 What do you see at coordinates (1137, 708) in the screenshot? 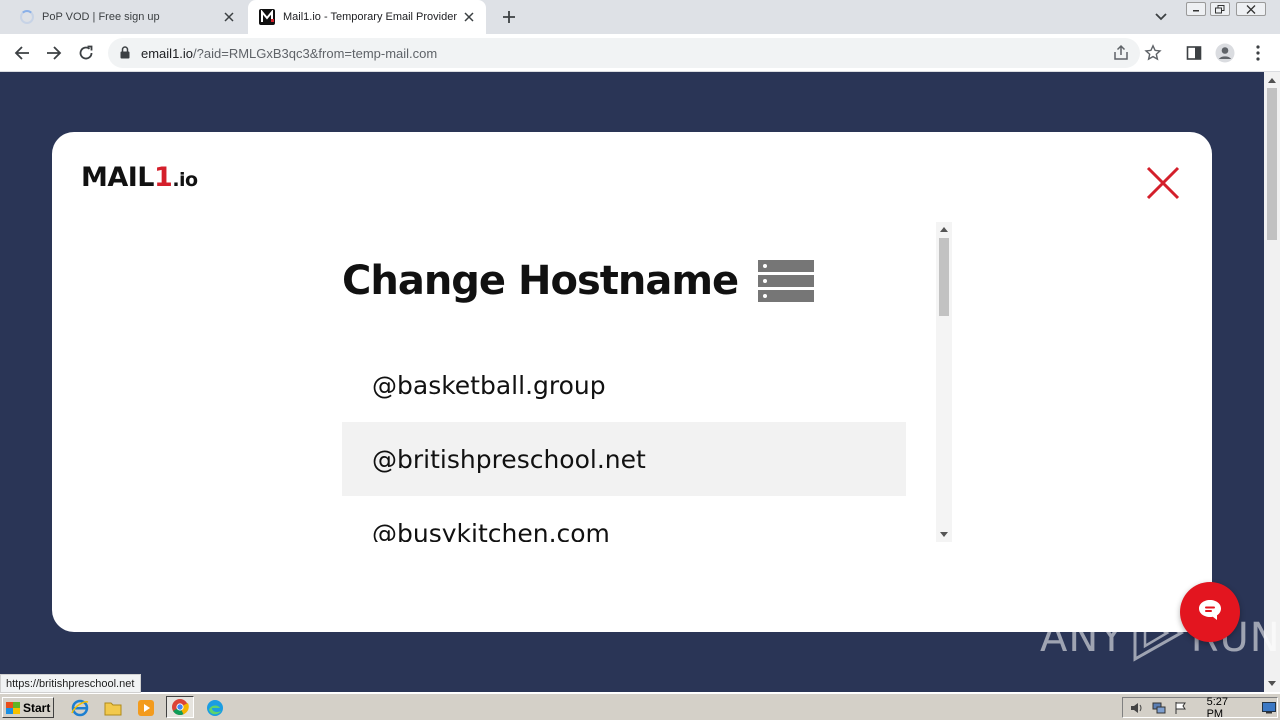
I see `volume-icon` at bounding box center [1137, 708].